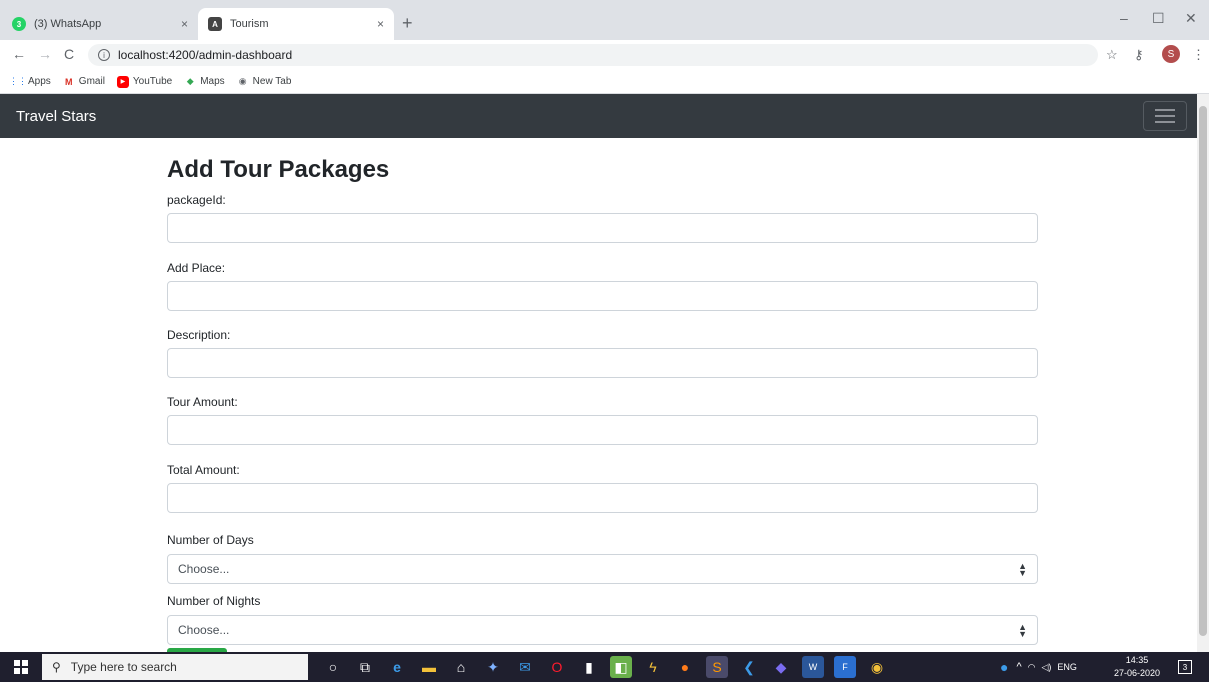  What do you see at coordinates (1004, 667) in the screenshot?
I see `help-icon: ●` at bounding box center [1004, 667].